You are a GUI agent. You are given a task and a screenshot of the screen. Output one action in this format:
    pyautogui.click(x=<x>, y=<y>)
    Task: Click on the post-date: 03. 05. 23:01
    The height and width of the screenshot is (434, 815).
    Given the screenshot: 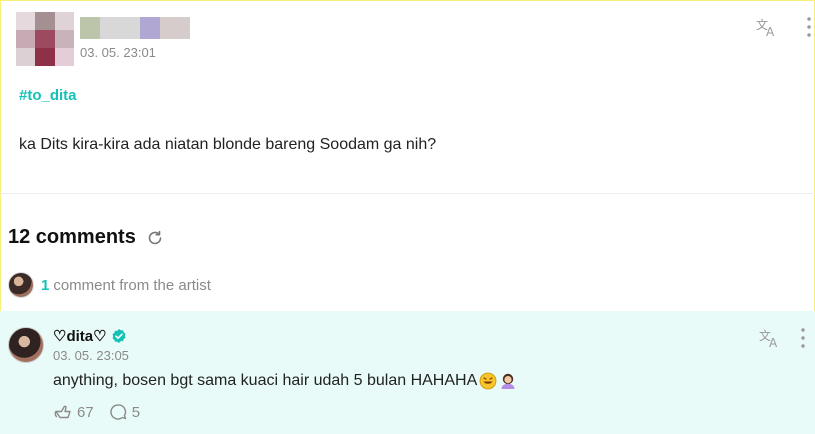 What is the action you would take?
    pyautogui.click(x=118, y=52)
    